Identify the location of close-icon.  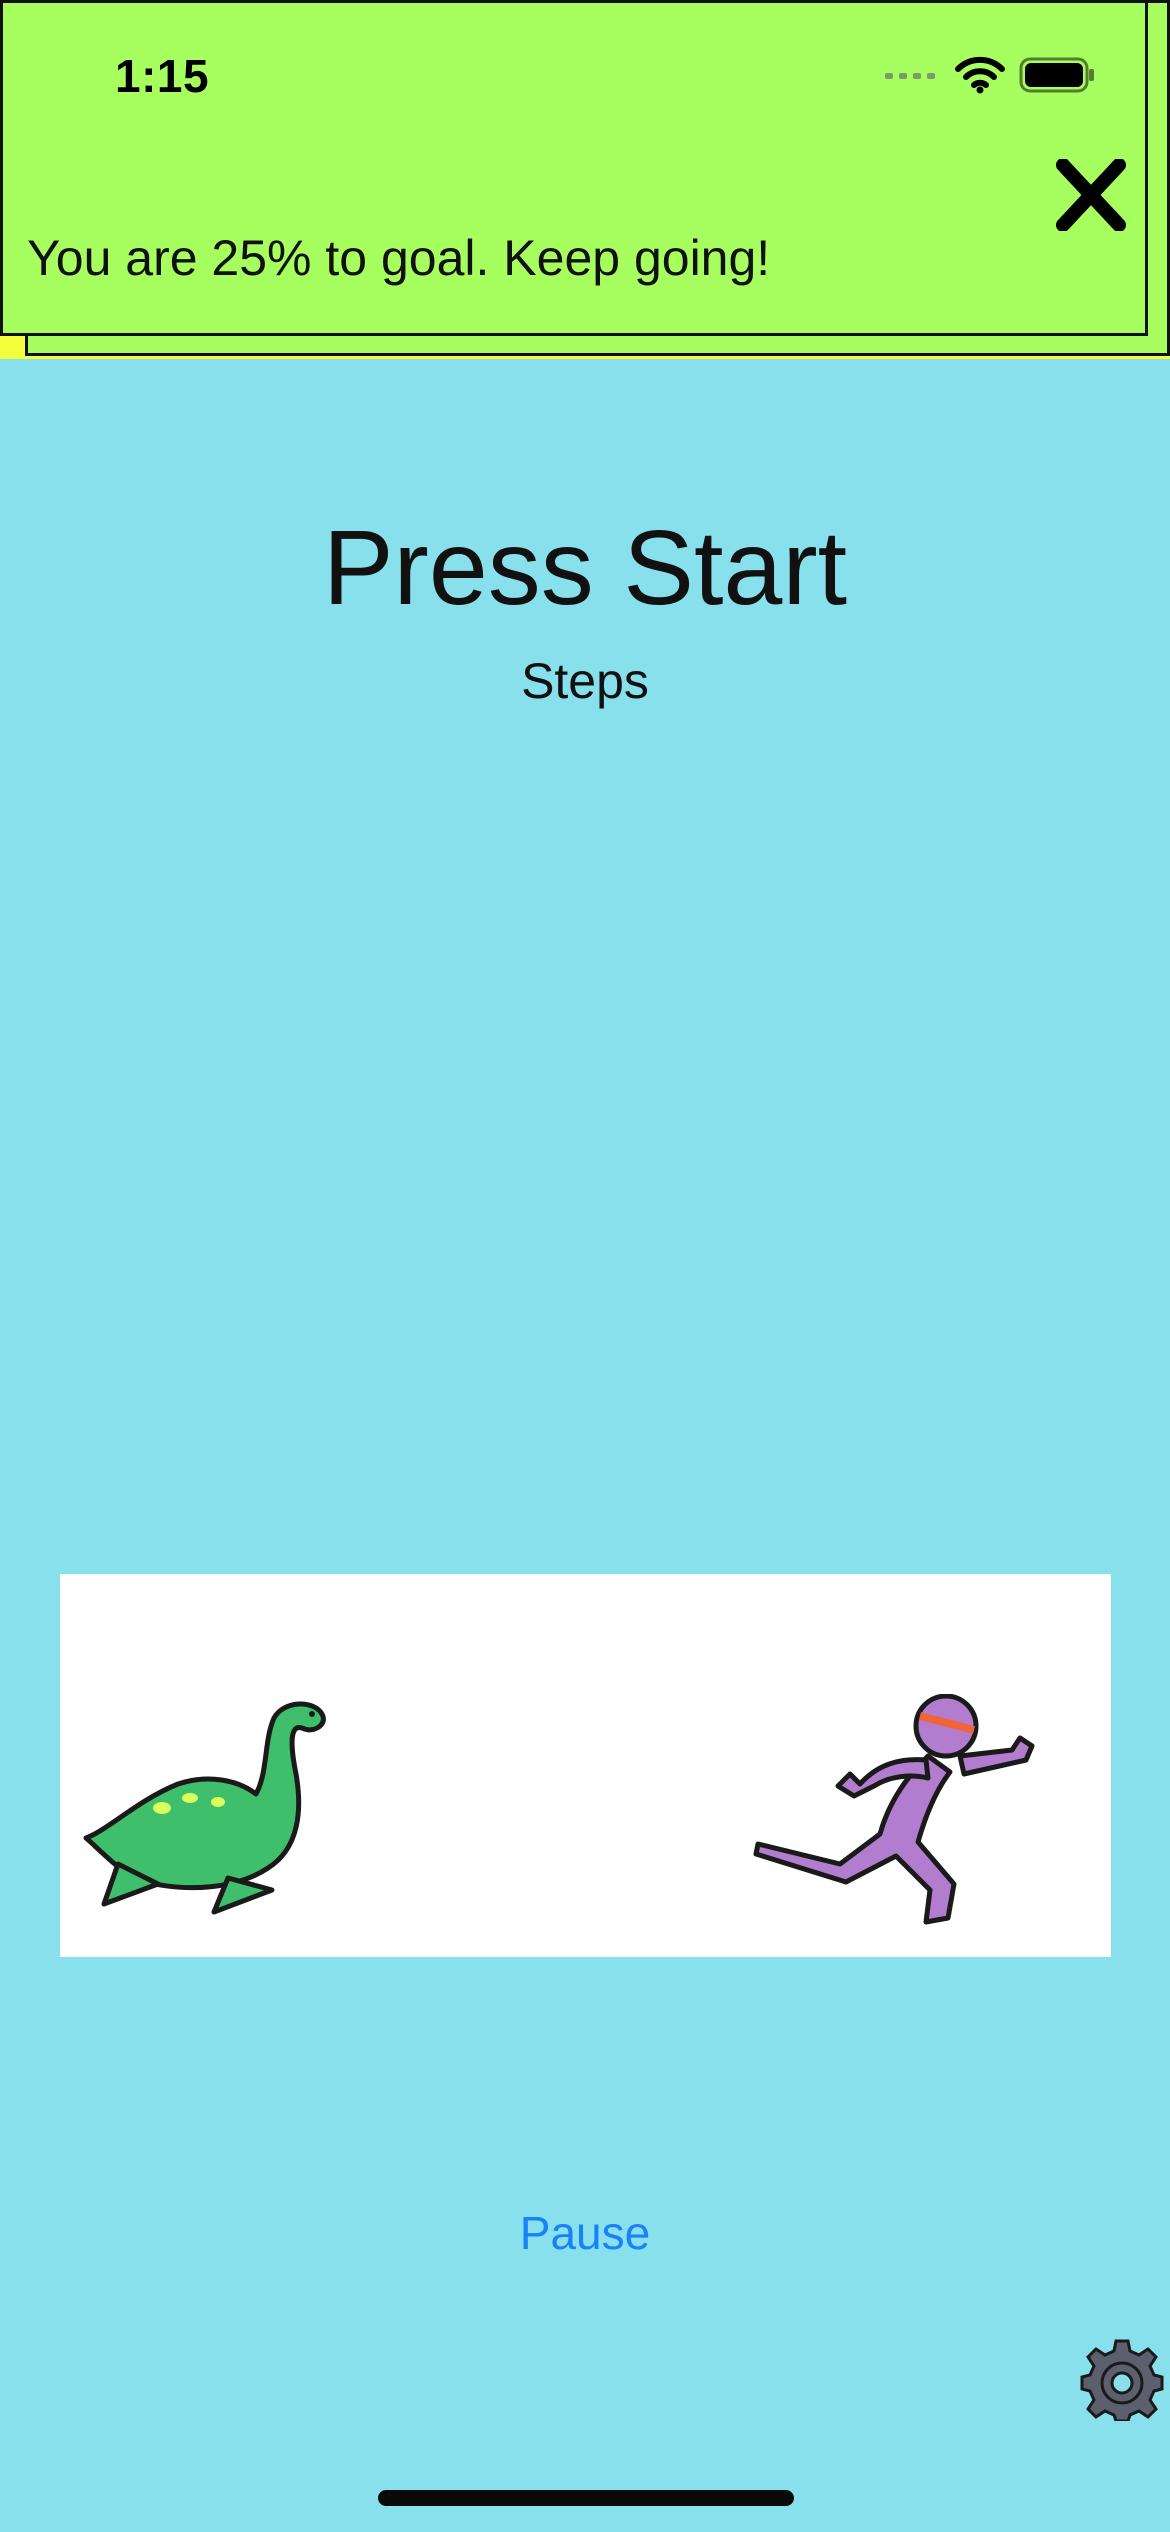
(1091, 195).